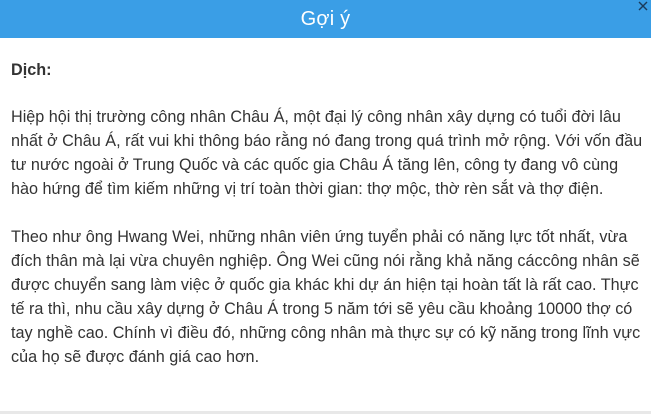  I want to click on dialog-title: Gợi ý, so click(325, 18).